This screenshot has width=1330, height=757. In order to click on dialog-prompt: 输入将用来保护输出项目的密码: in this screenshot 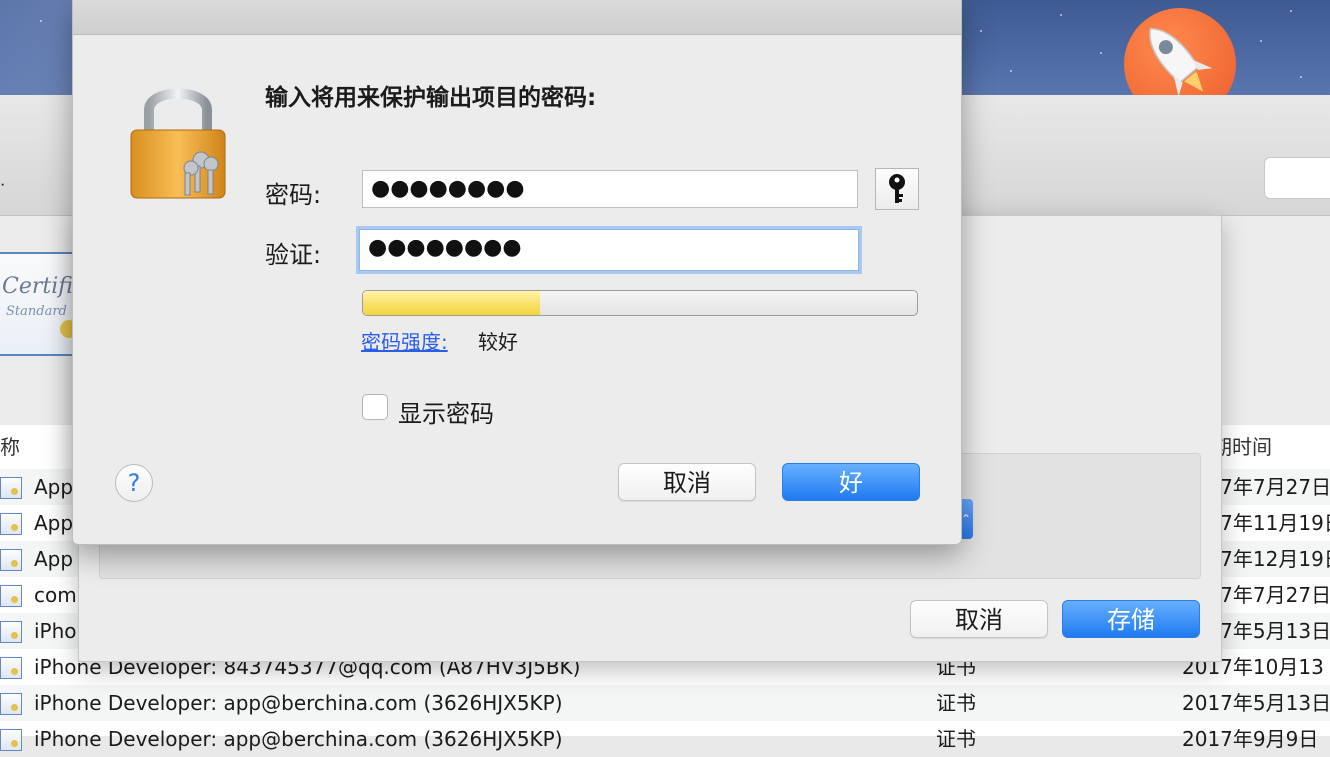, I will do `click(431, 98)`.